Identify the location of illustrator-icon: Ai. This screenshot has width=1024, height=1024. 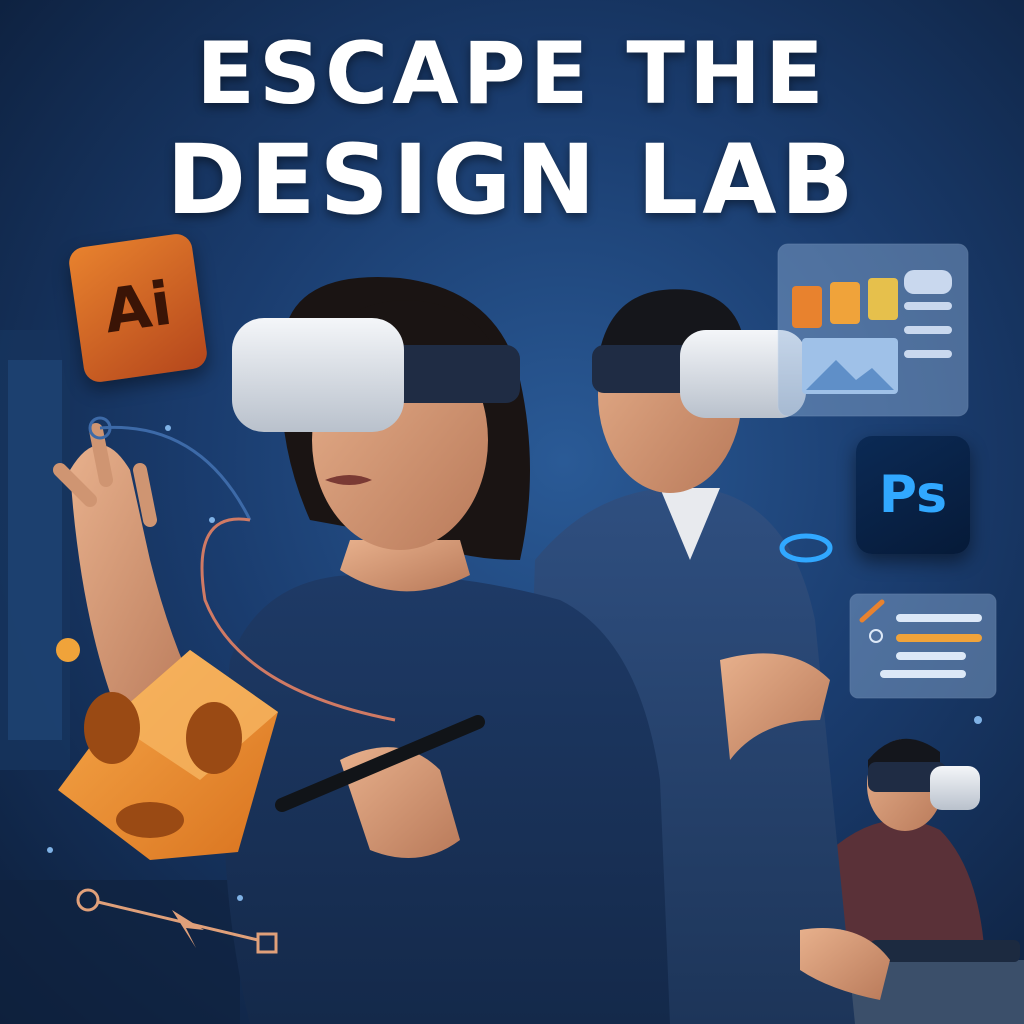
(138, 308).